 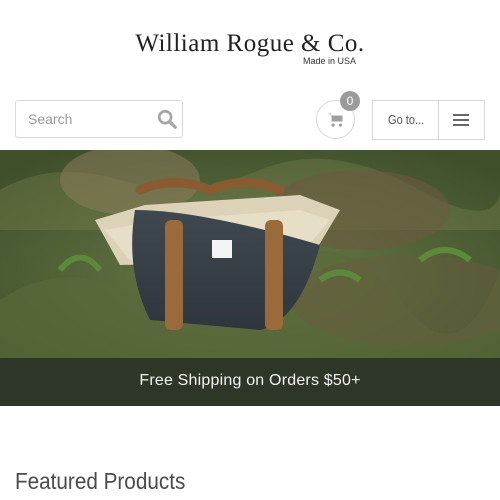 What do you see at coordinates (92, 119) in the screenshot?
I see `search-input` at bounding box center [92, 119].